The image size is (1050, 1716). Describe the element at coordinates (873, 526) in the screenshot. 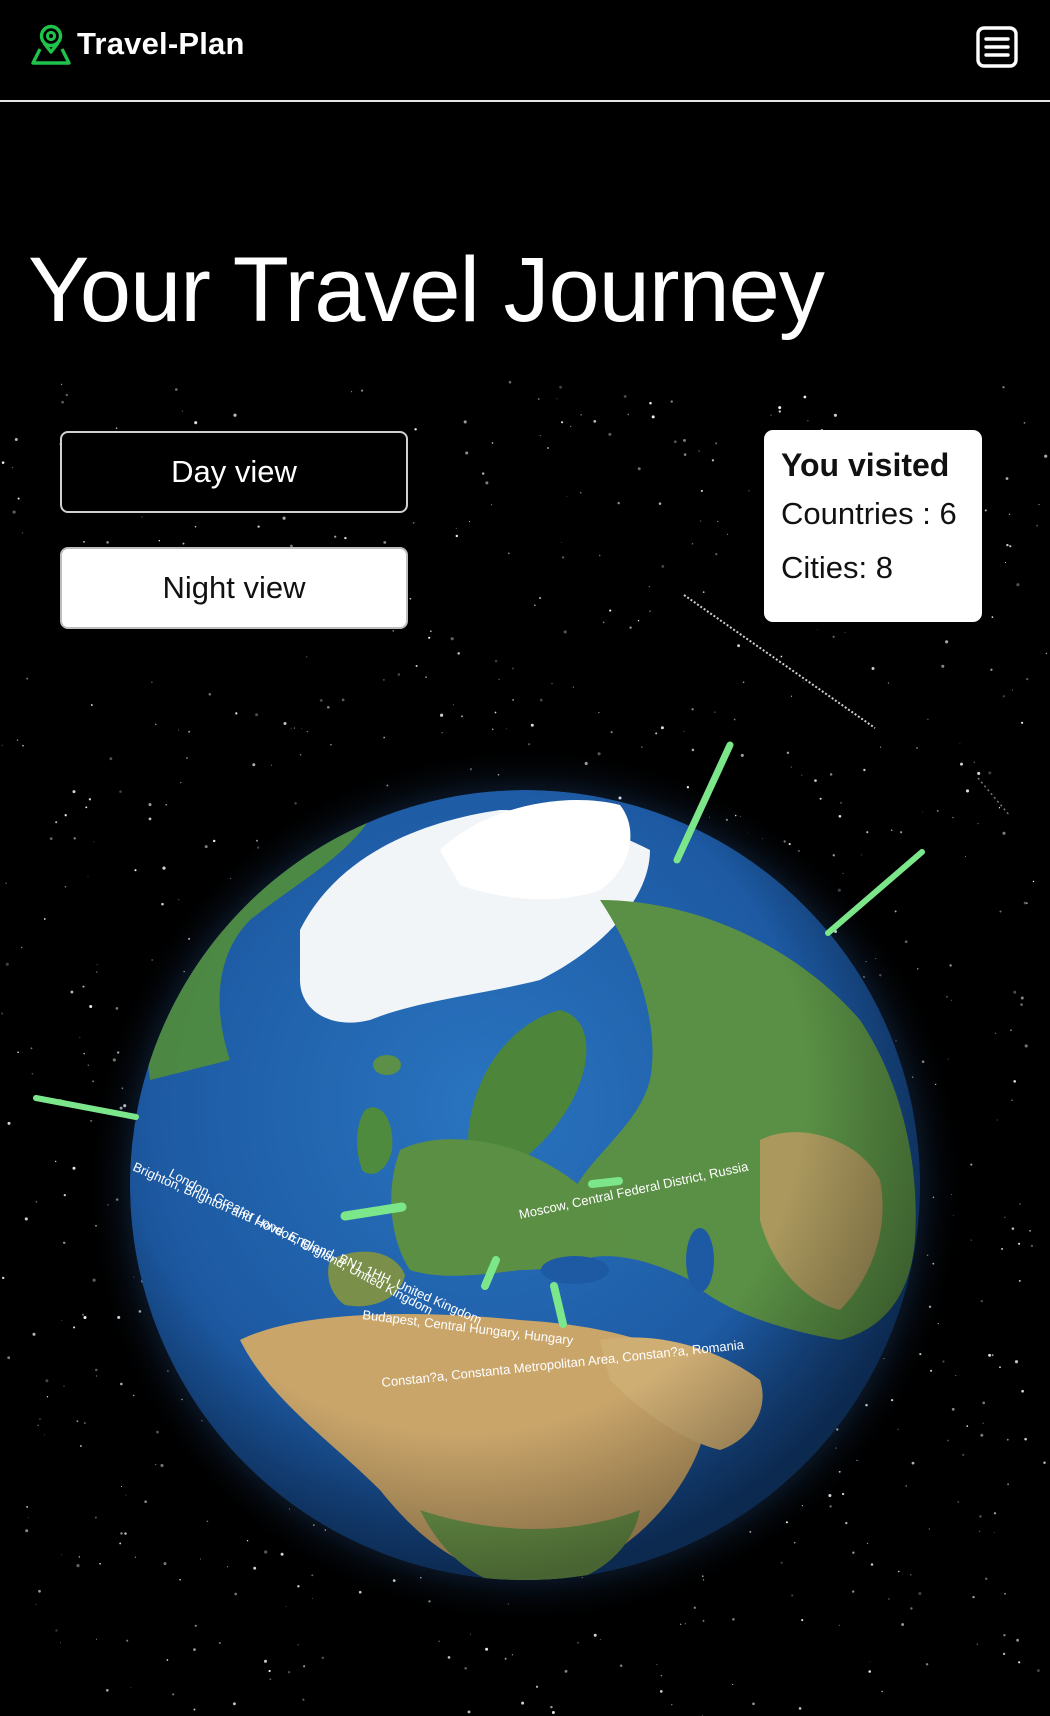

I see `visited-stats-card: You visited Countries : 6 Cities: 8` at that location.